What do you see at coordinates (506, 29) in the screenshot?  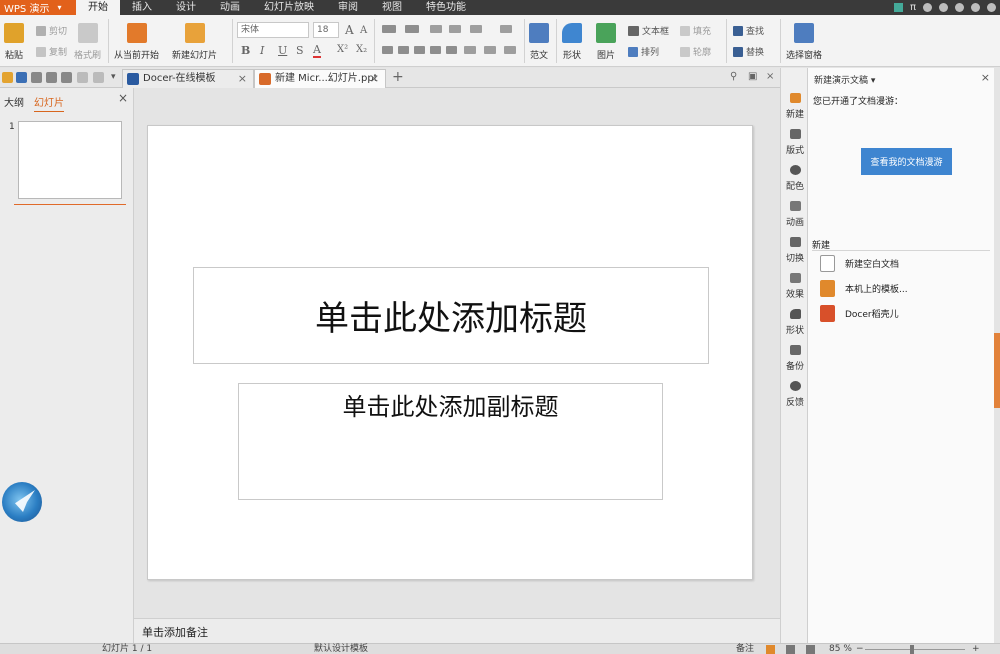 I see `text-direction-icon` at bounding box center [506, 29].